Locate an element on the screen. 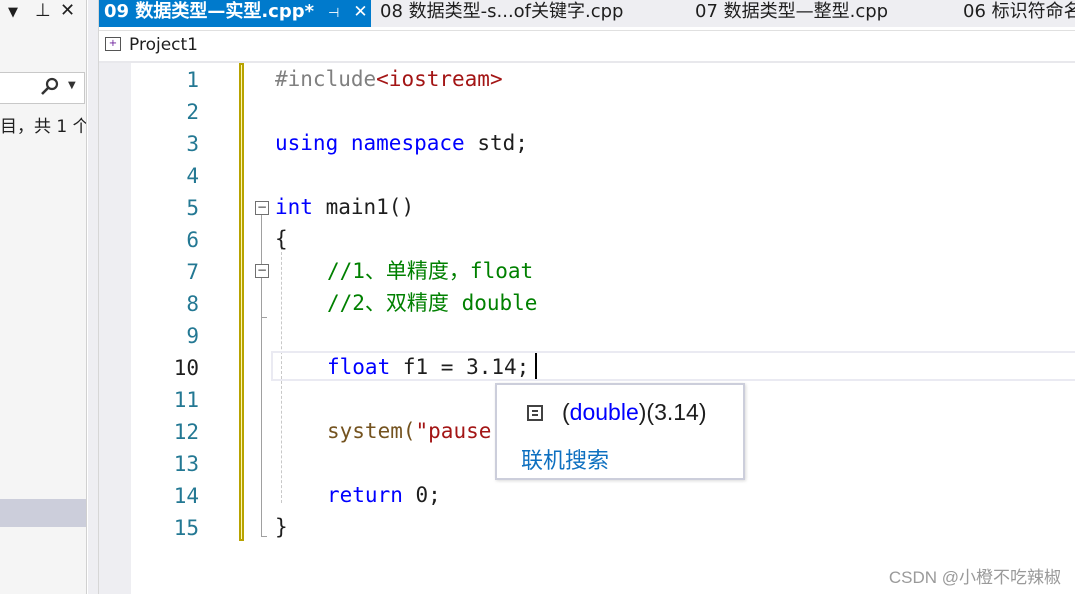  line-number: 14 is located at coordinates (186, 496).